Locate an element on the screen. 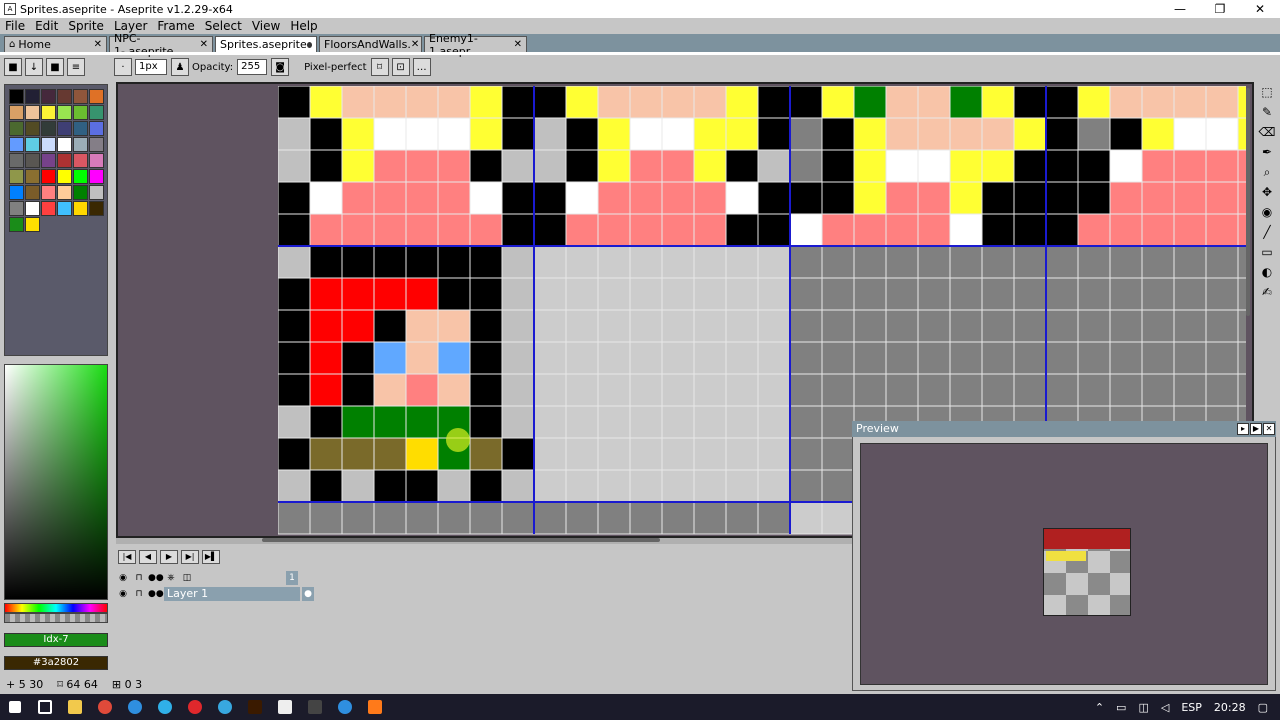 The height and width of the screenshot is (720, 1280). minimize-button: — is located at coordinates (1180, 9).